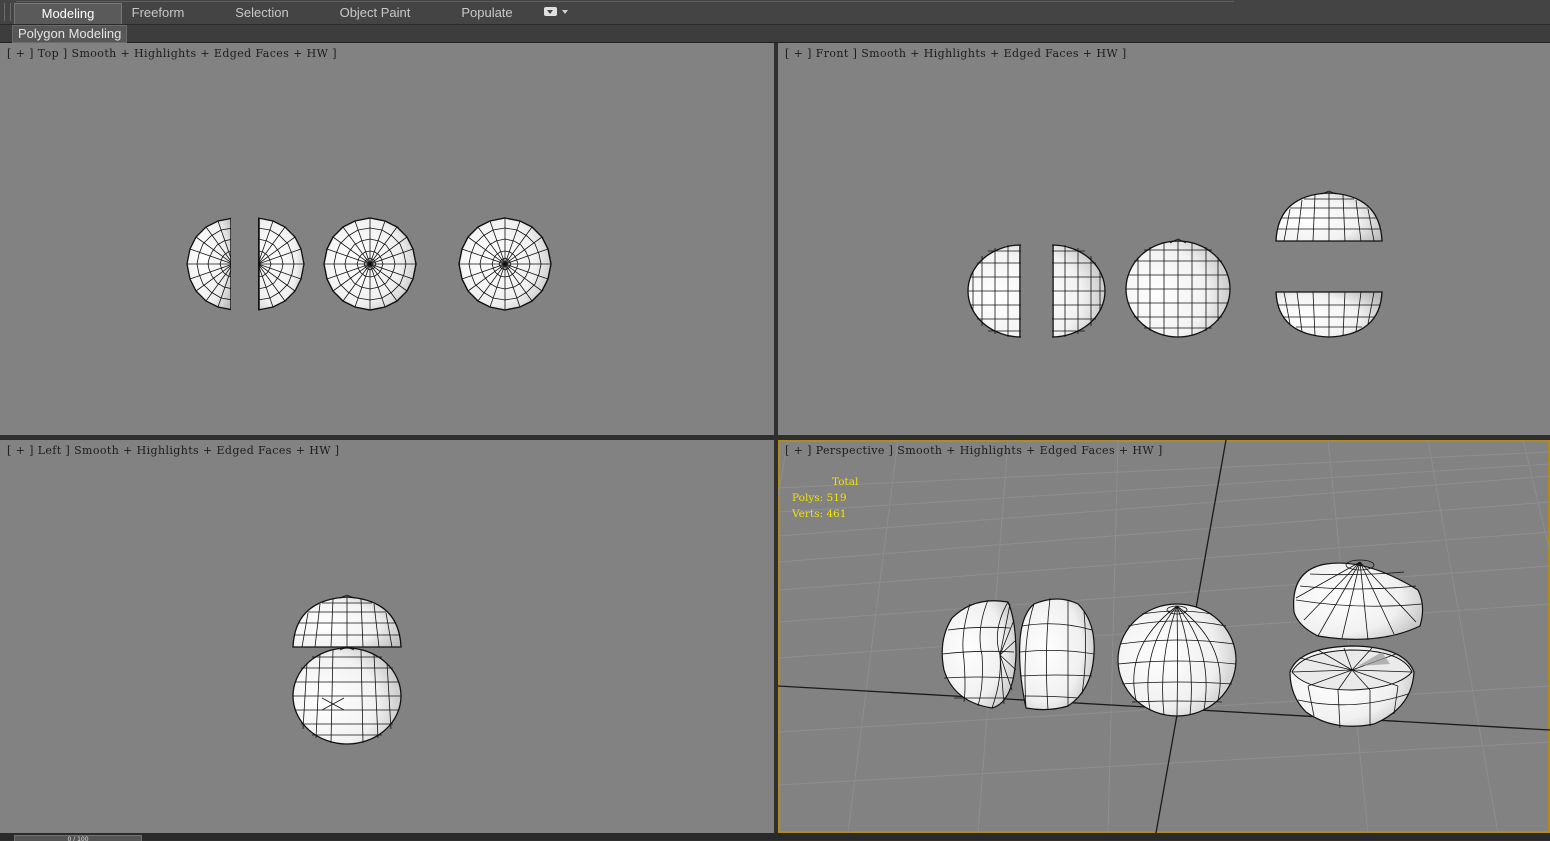 The height and width of the screenshot is (841, 1550). What do you see at coordinates (281, 264) in the screenshot?
I see `split-sphere-right-half` at bounding box center [281, 264].